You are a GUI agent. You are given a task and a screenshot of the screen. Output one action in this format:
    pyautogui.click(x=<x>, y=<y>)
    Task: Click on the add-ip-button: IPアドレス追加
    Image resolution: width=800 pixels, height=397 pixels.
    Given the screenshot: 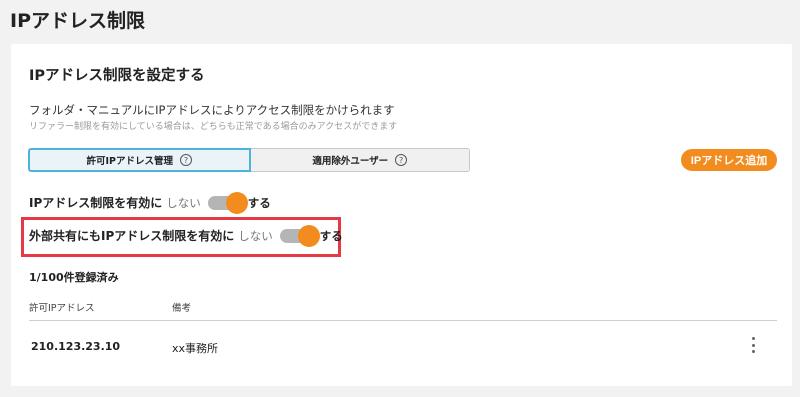 What is the action you would take?
    pyautogui.click(x=729, y=160)
    